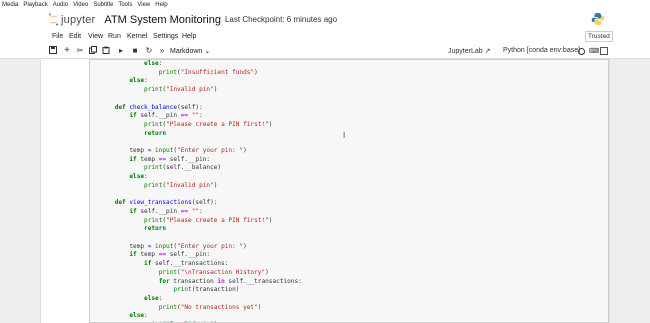 The image size is (650, 323). What do you see at coordinates (57, 36) in the screenshot?
I see `menu-file: File` at bounding box center [57, 36].